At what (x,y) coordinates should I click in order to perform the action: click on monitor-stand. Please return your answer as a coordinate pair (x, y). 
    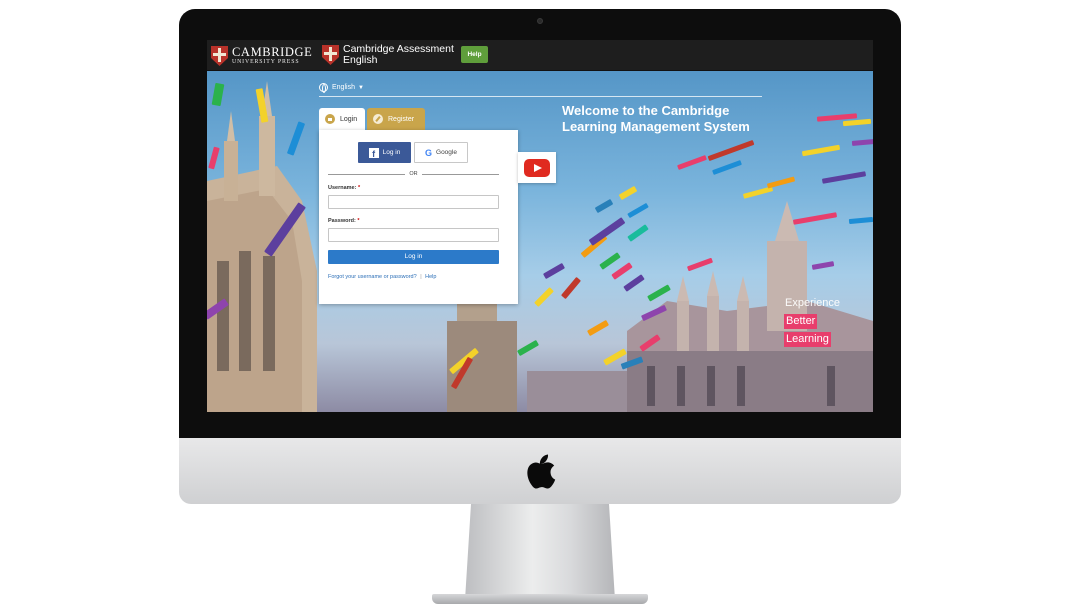
    Looking at the image, I should click on (540, 552).